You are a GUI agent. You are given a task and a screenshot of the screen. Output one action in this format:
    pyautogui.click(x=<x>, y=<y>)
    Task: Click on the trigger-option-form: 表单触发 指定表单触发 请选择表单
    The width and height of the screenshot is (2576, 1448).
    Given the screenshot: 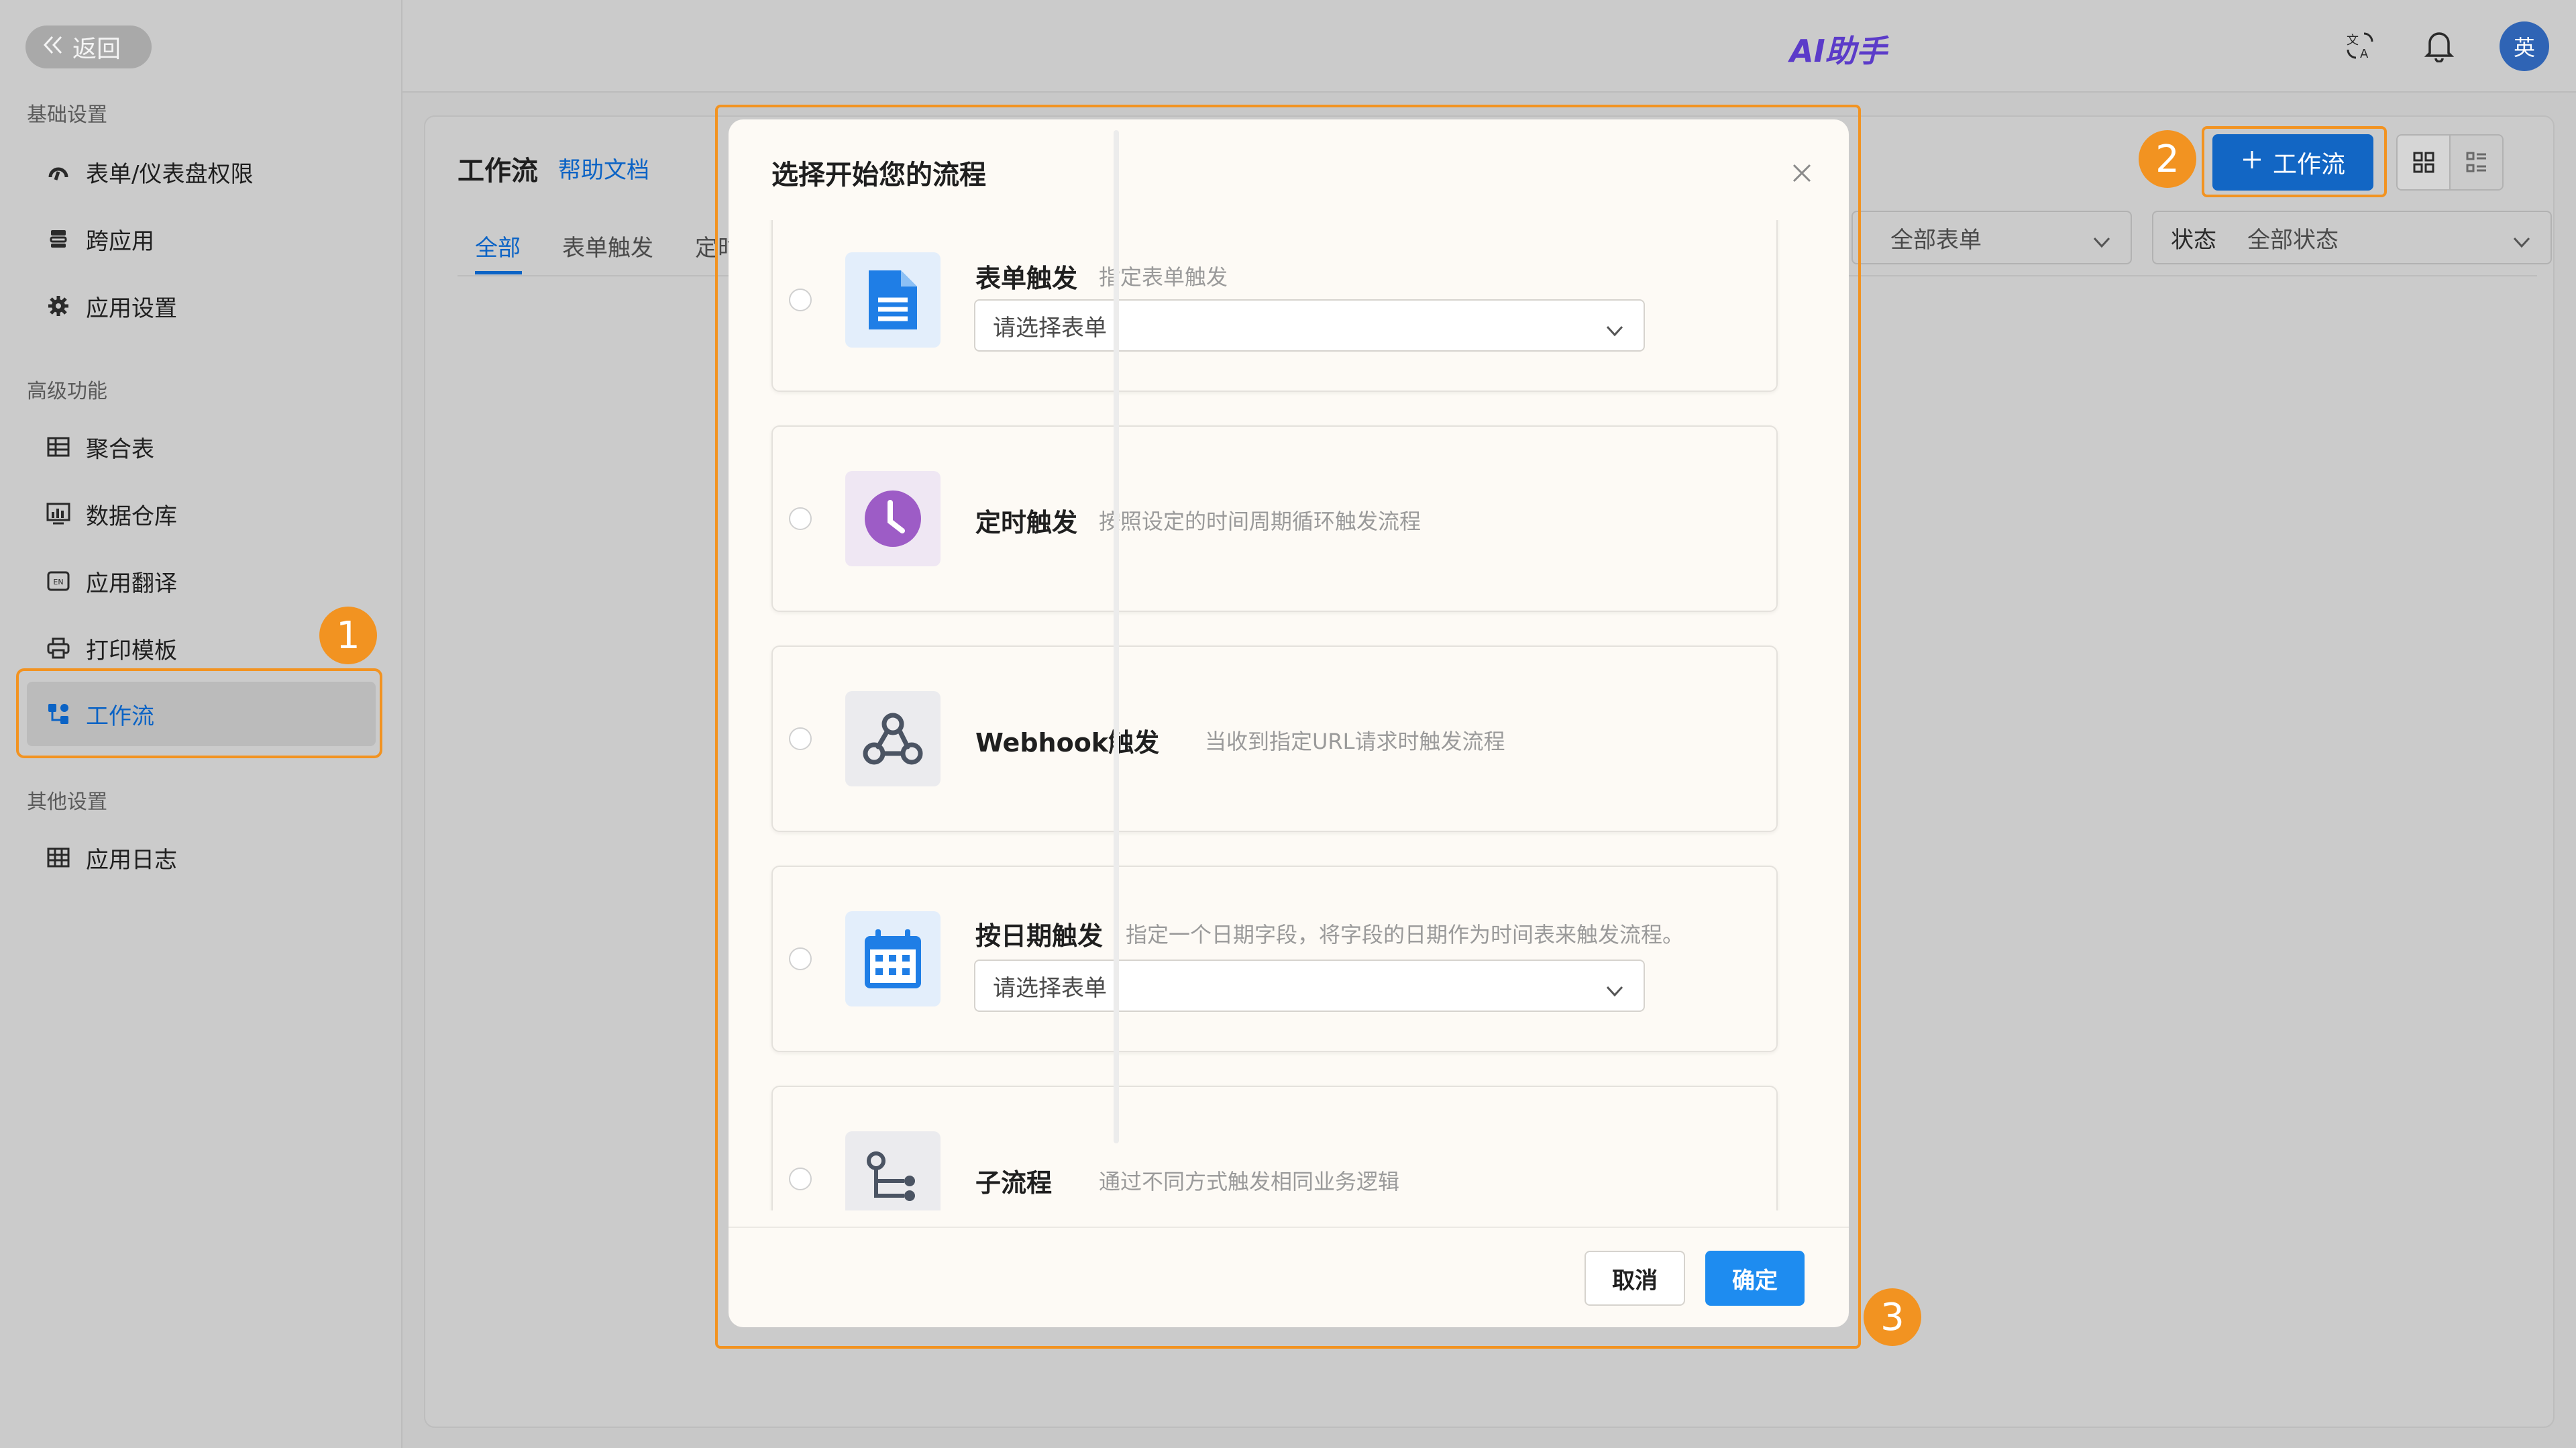 What is the action you would take?
    pyautogui.click(x=1274, y=306)
    